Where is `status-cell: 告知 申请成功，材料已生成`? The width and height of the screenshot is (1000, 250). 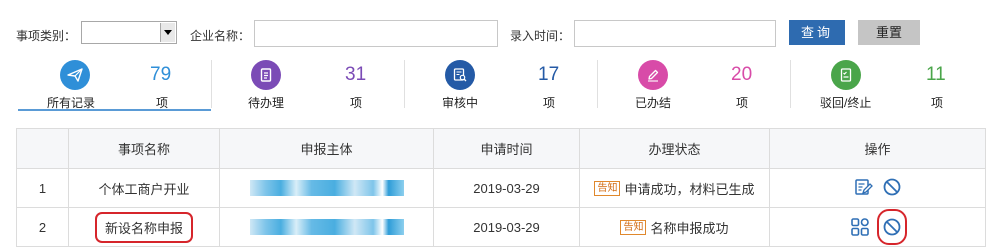 status-cell: 告知 申请成功，材料已生成 is located at coordinates (674, 188).